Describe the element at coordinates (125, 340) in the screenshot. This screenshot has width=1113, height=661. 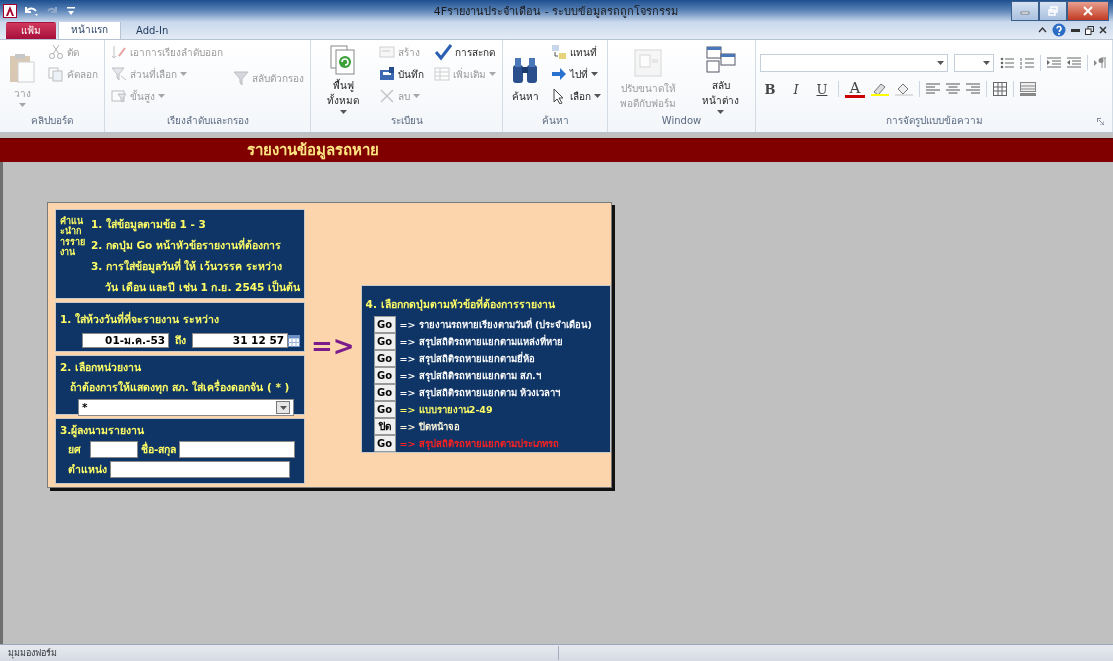
I see `date-field: 01-ม.ค.-53` at that location.